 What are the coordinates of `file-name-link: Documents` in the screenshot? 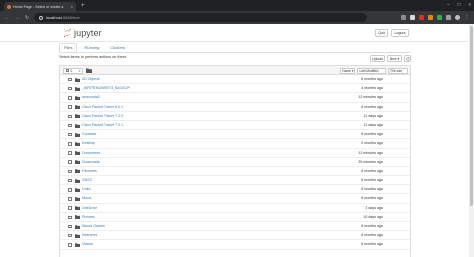 It's located at (91, 153).